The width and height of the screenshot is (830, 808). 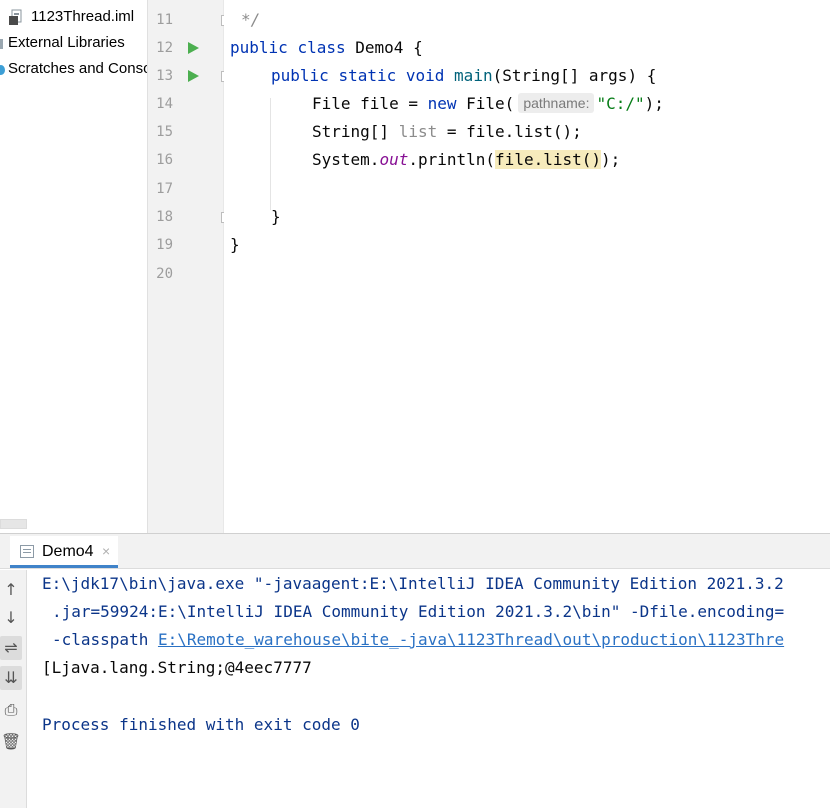 What do you see at coordinates (164, 217) in the screenshot?
I see `line-number: 18` at bounding box center [164, 217].